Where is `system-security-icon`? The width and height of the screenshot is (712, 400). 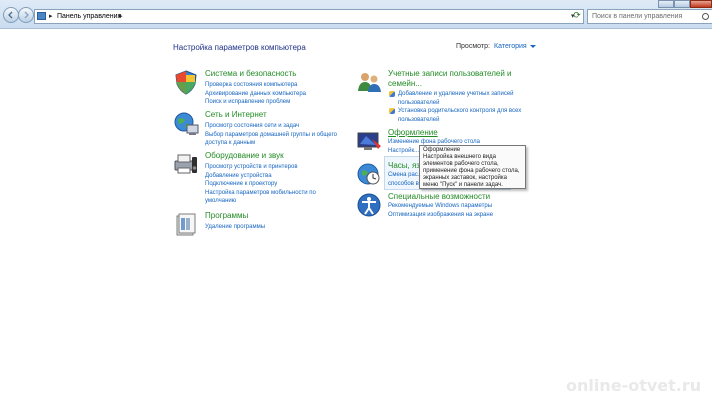
system-security-icon is located at coordinates (186, 82).